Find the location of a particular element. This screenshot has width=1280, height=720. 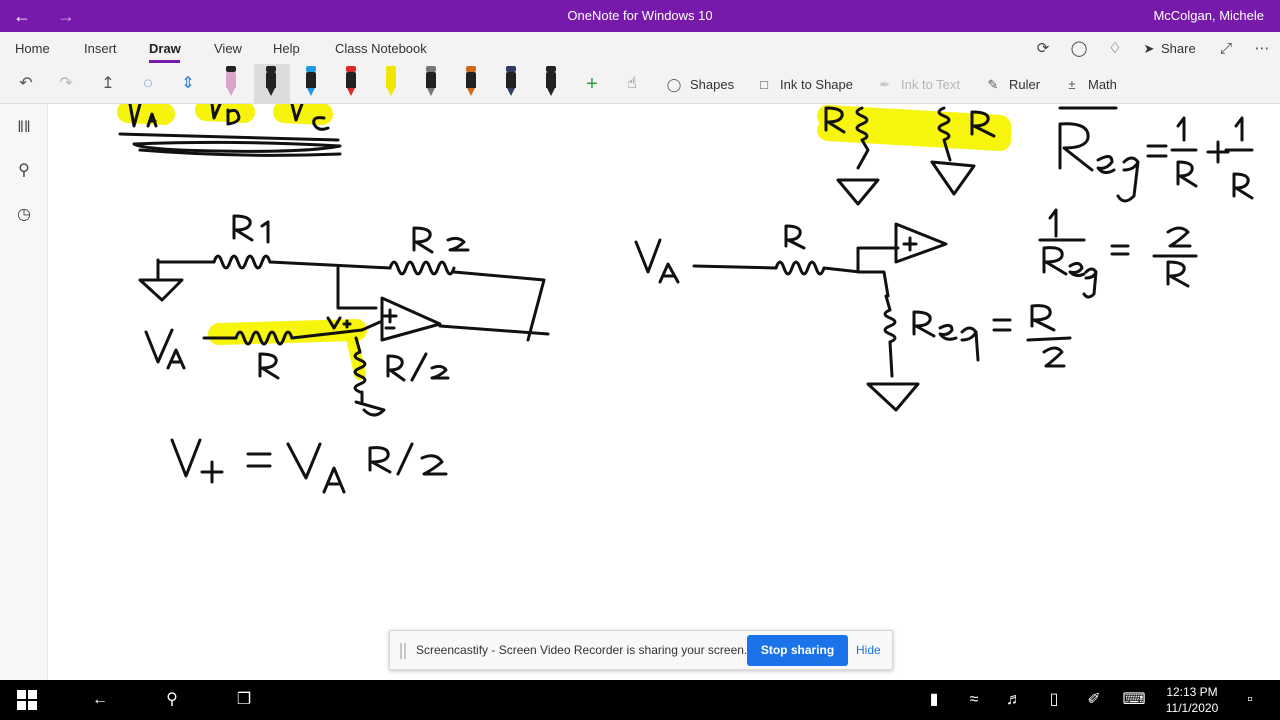

drag-handle-icon is located at coordinates (403, 651).